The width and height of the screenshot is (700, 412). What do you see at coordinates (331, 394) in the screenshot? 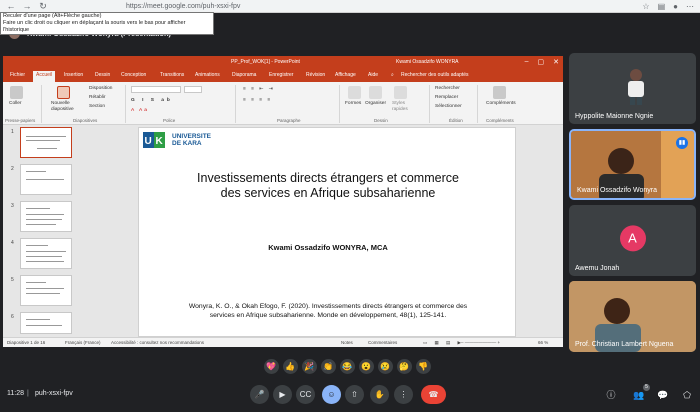
I see `reactions-icon: ☺` at bounding box center [331, 394].